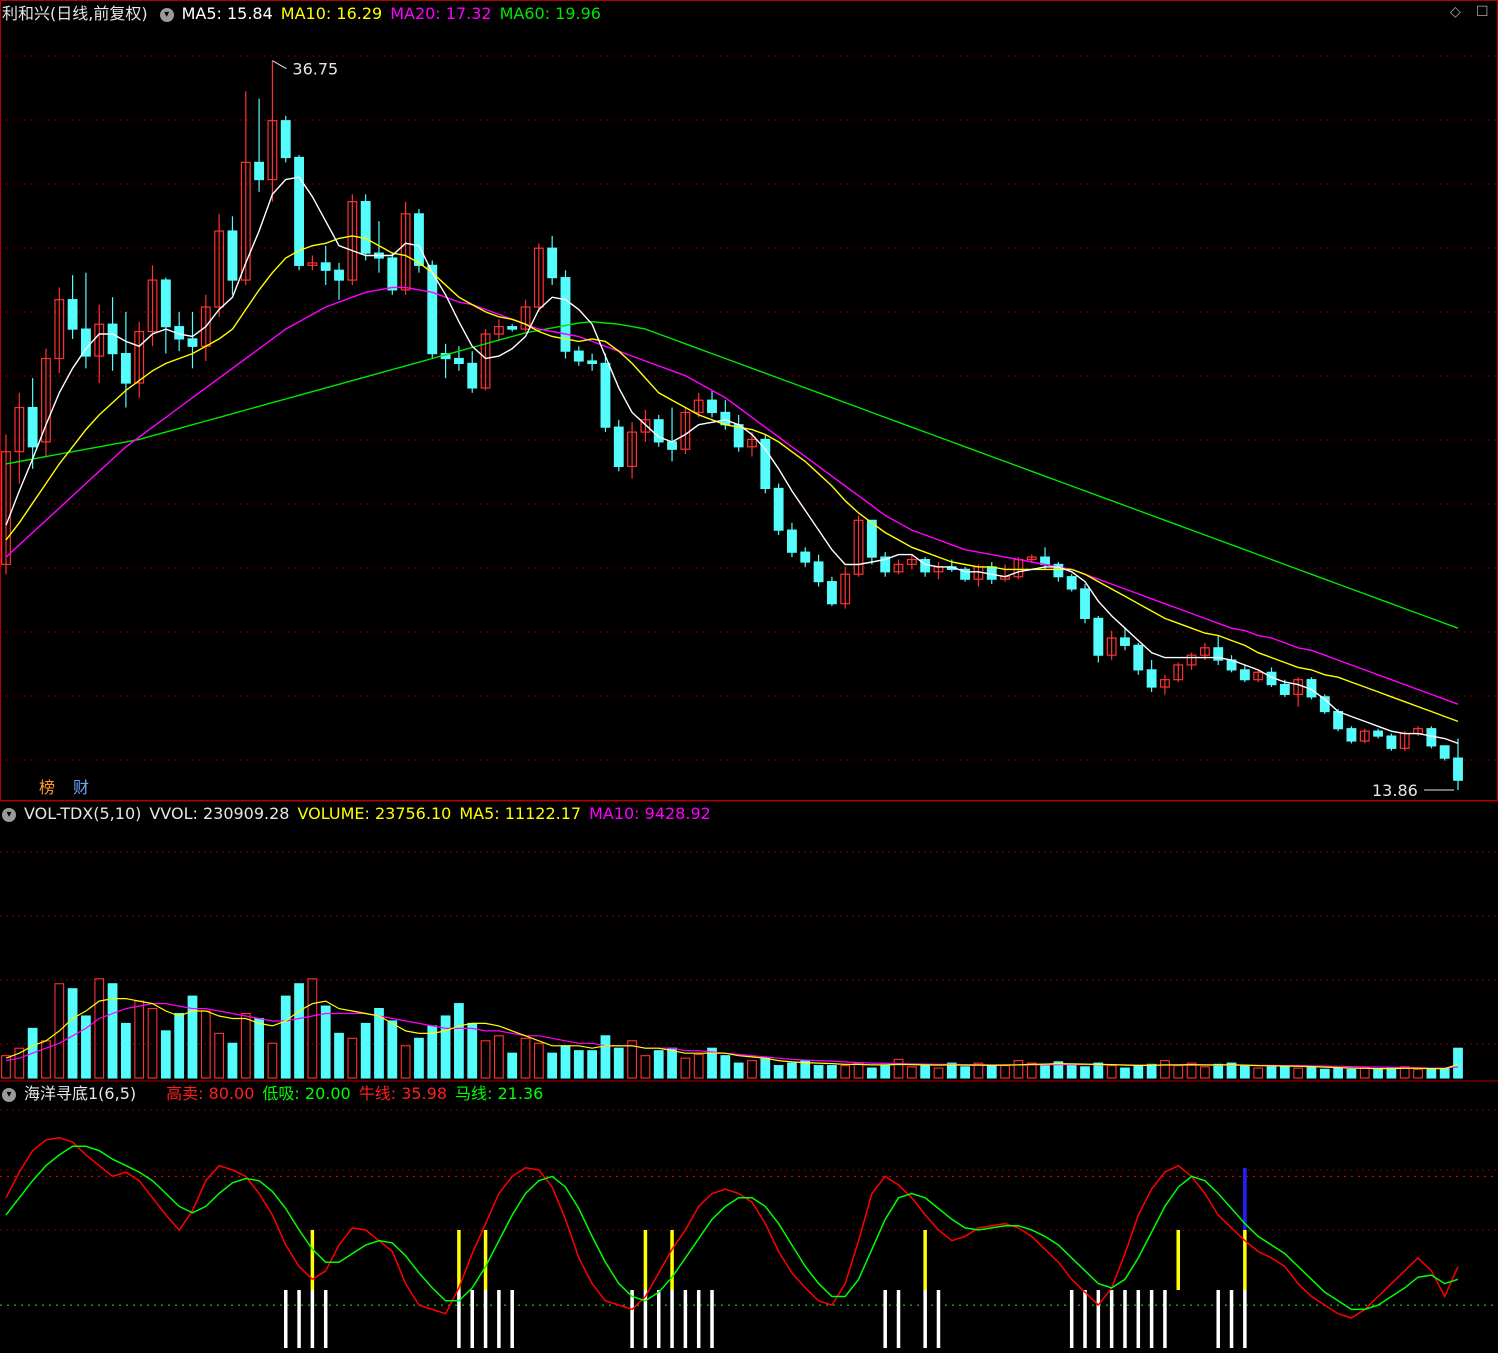 The height and width of the screenshot is (1353, 1498). I want to click on dixi-value: 低吸: 20.00, so click(306, 1093).